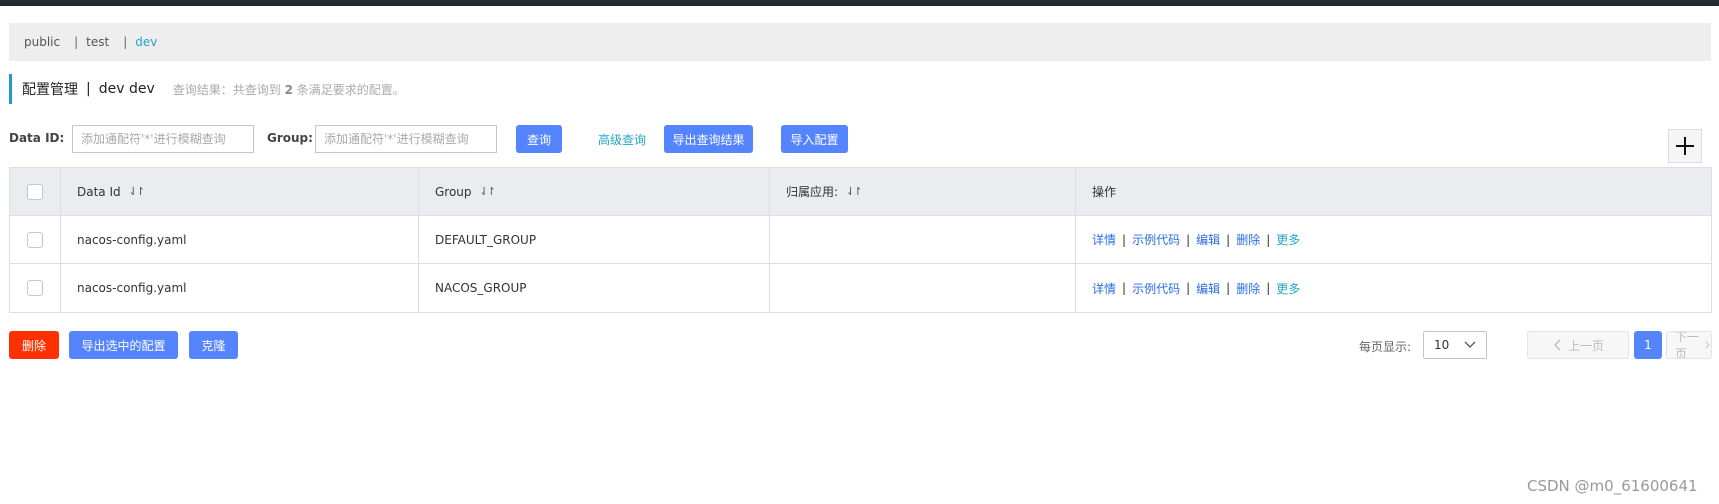  I want to click on select-all-checkbox, so click(35, 191).